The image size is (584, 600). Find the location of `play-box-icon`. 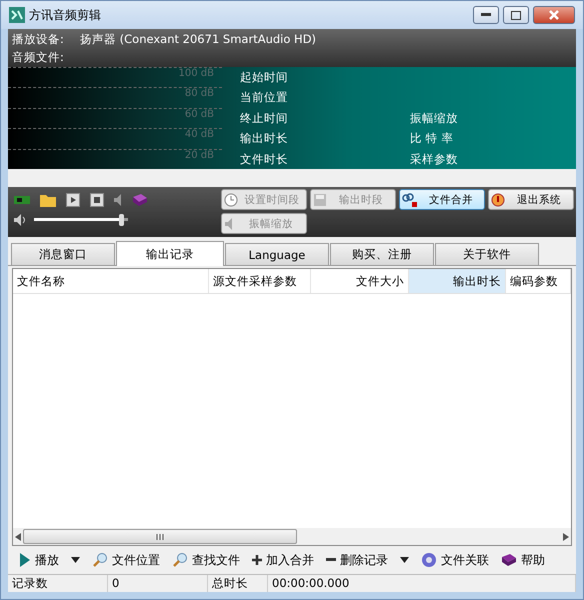

play-box-icon is located at coordinates (73, 200).